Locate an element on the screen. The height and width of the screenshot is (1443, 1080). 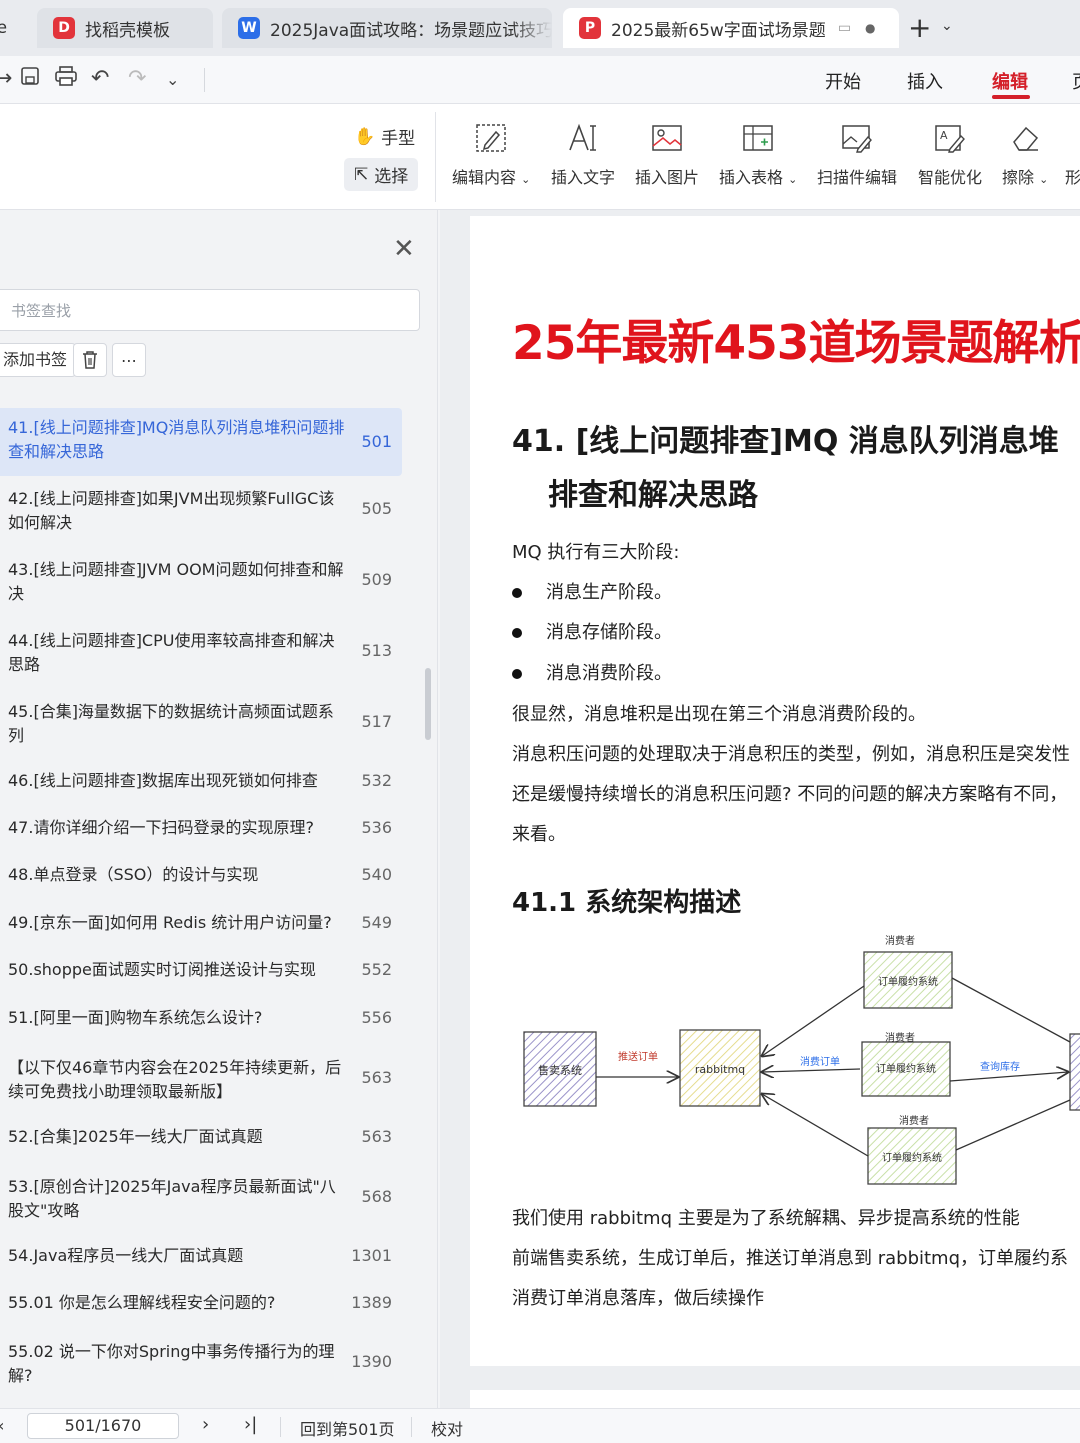
share-icon: ↪ is located at coordinates (6, 78).